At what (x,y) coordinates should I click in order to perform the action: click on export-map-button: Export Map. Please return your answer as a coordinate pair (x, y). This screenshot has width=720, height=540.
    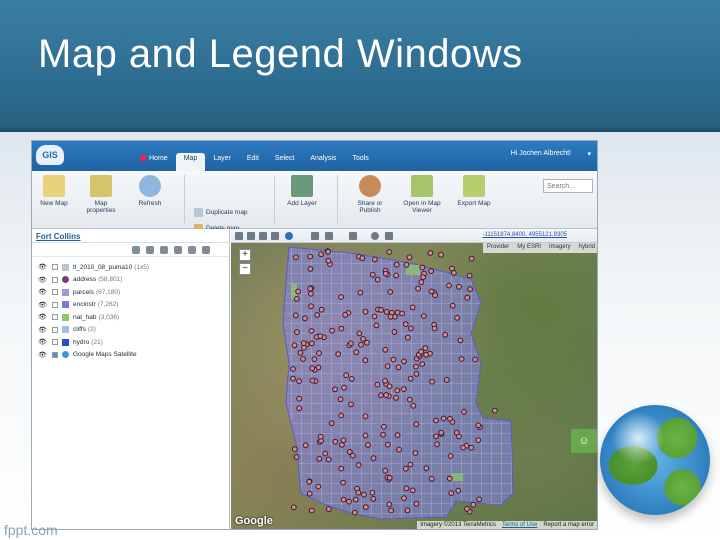
    Looking at the image, I should click on (474, 191).